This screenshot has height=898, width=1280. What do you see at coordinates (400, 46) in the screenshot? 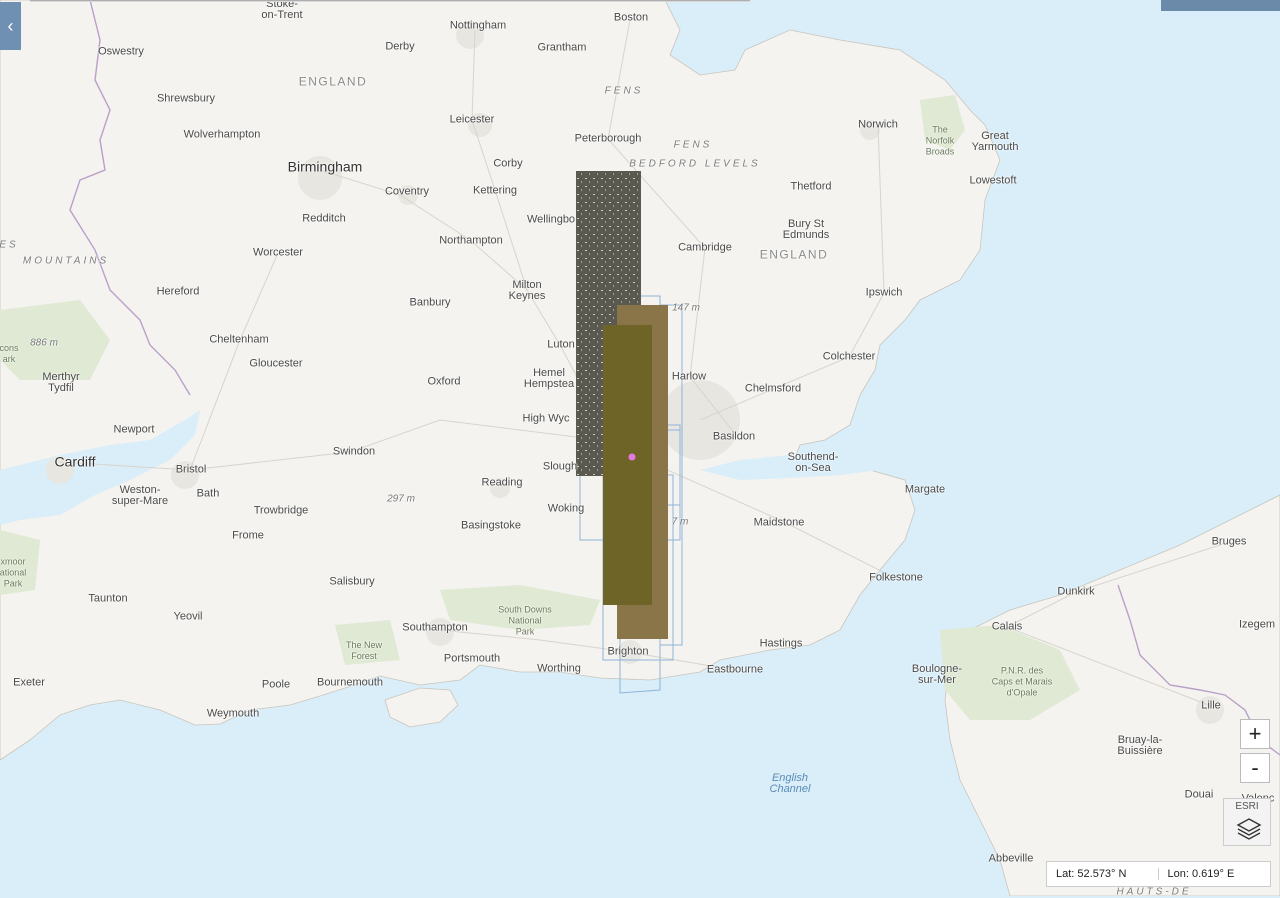
I see `place-label: Derby` at bounding box center [400, 46].